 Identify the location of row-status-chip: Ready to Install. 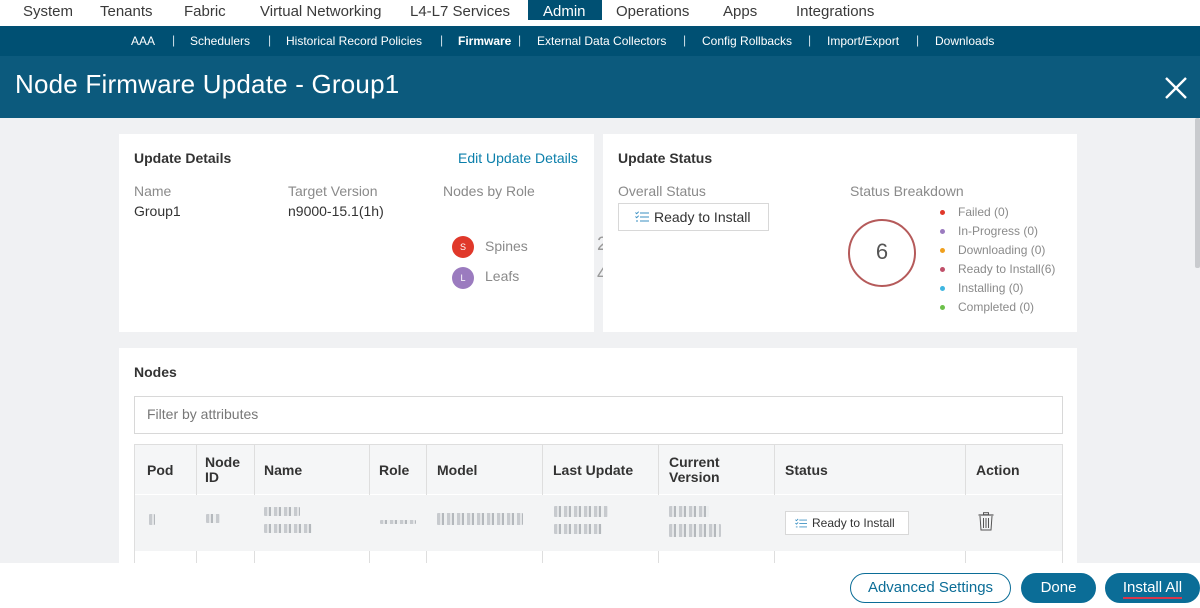
(847, 523).